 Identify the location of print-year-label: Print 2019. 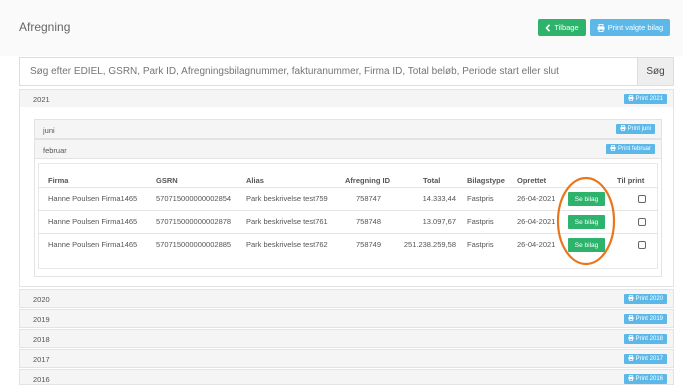
(649, 319).